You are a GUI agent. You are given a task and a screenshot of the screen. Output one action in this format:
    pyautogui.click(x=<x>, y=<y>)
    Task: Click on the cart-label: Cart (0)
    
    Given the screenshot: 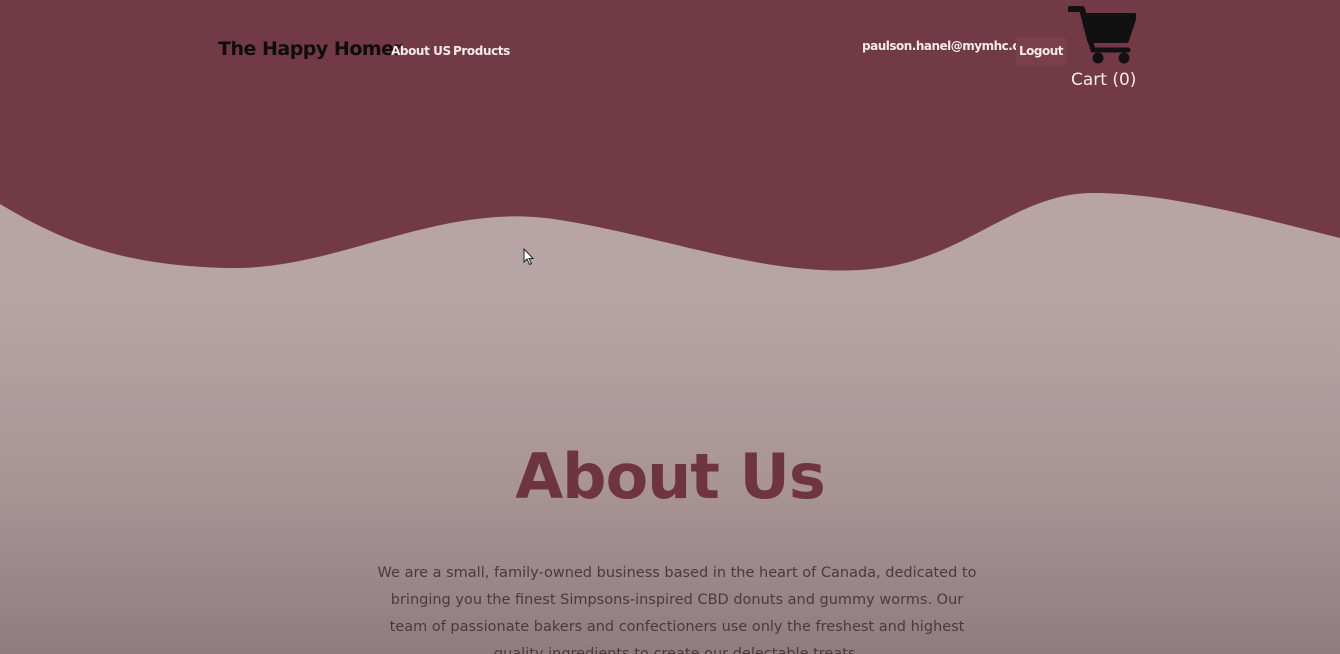 What is the action you would take?
    pyautogui.click(x=1103, y=80)
    